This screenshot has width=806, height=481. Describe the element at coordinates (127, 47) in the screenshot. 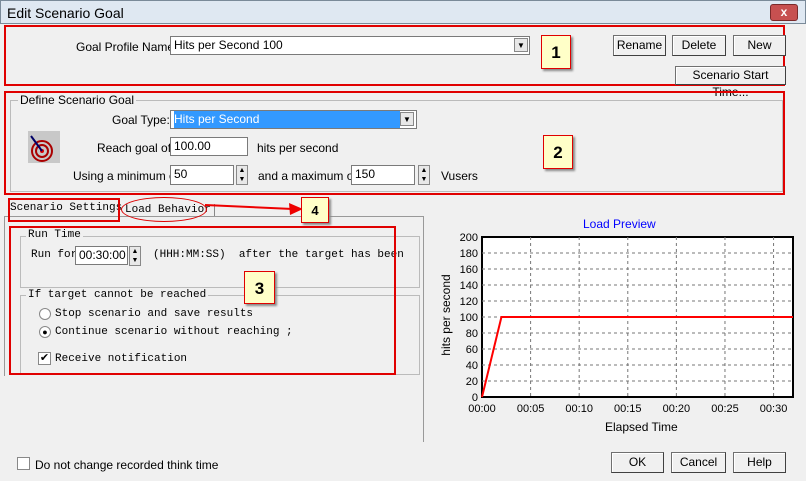

I see `goal-profile-label: Goal Profile Name:` at that location.